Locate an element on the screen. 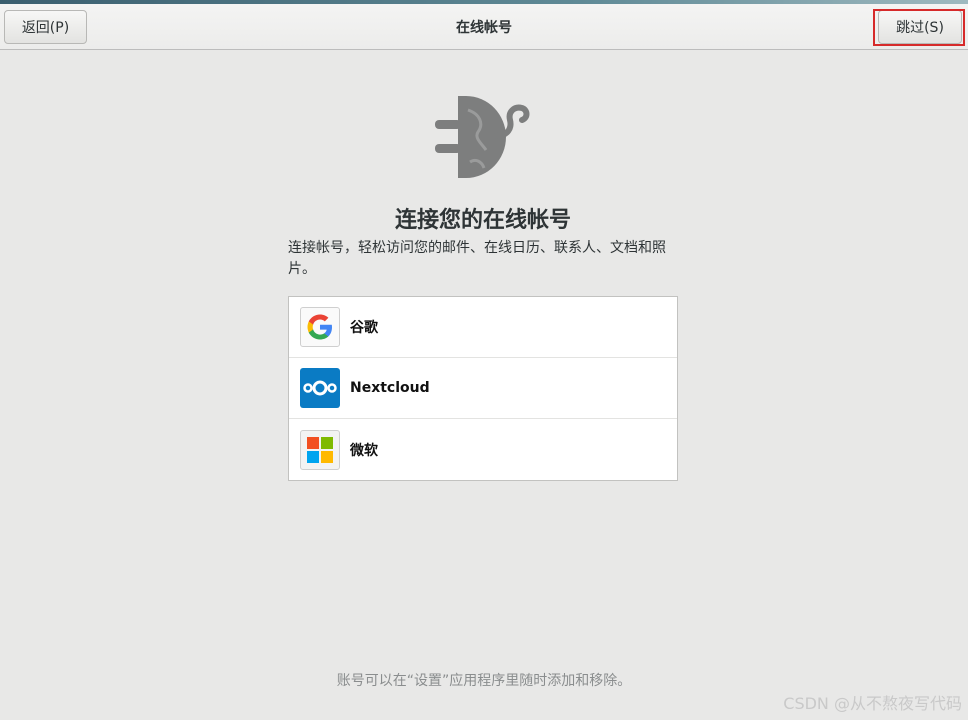  skip-button: 跳过(S) is located at coordinates (920, 27).